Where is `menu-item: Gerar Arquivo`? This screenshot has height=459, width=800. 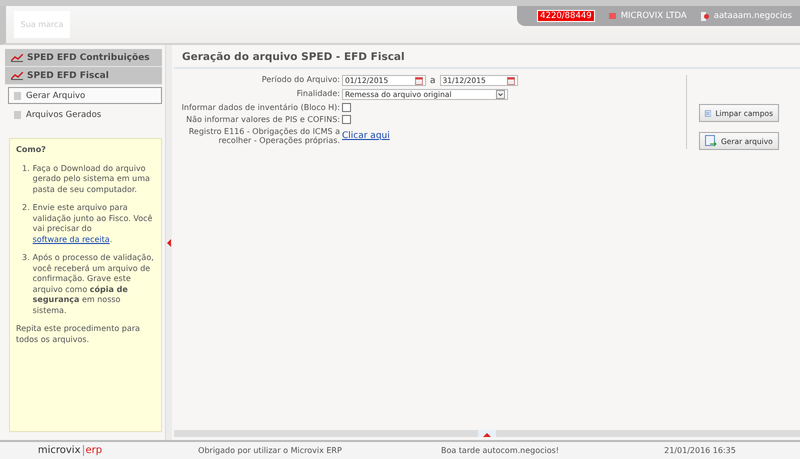
menu-item: Gerar Arquivo is located at coordinates (85, 95).